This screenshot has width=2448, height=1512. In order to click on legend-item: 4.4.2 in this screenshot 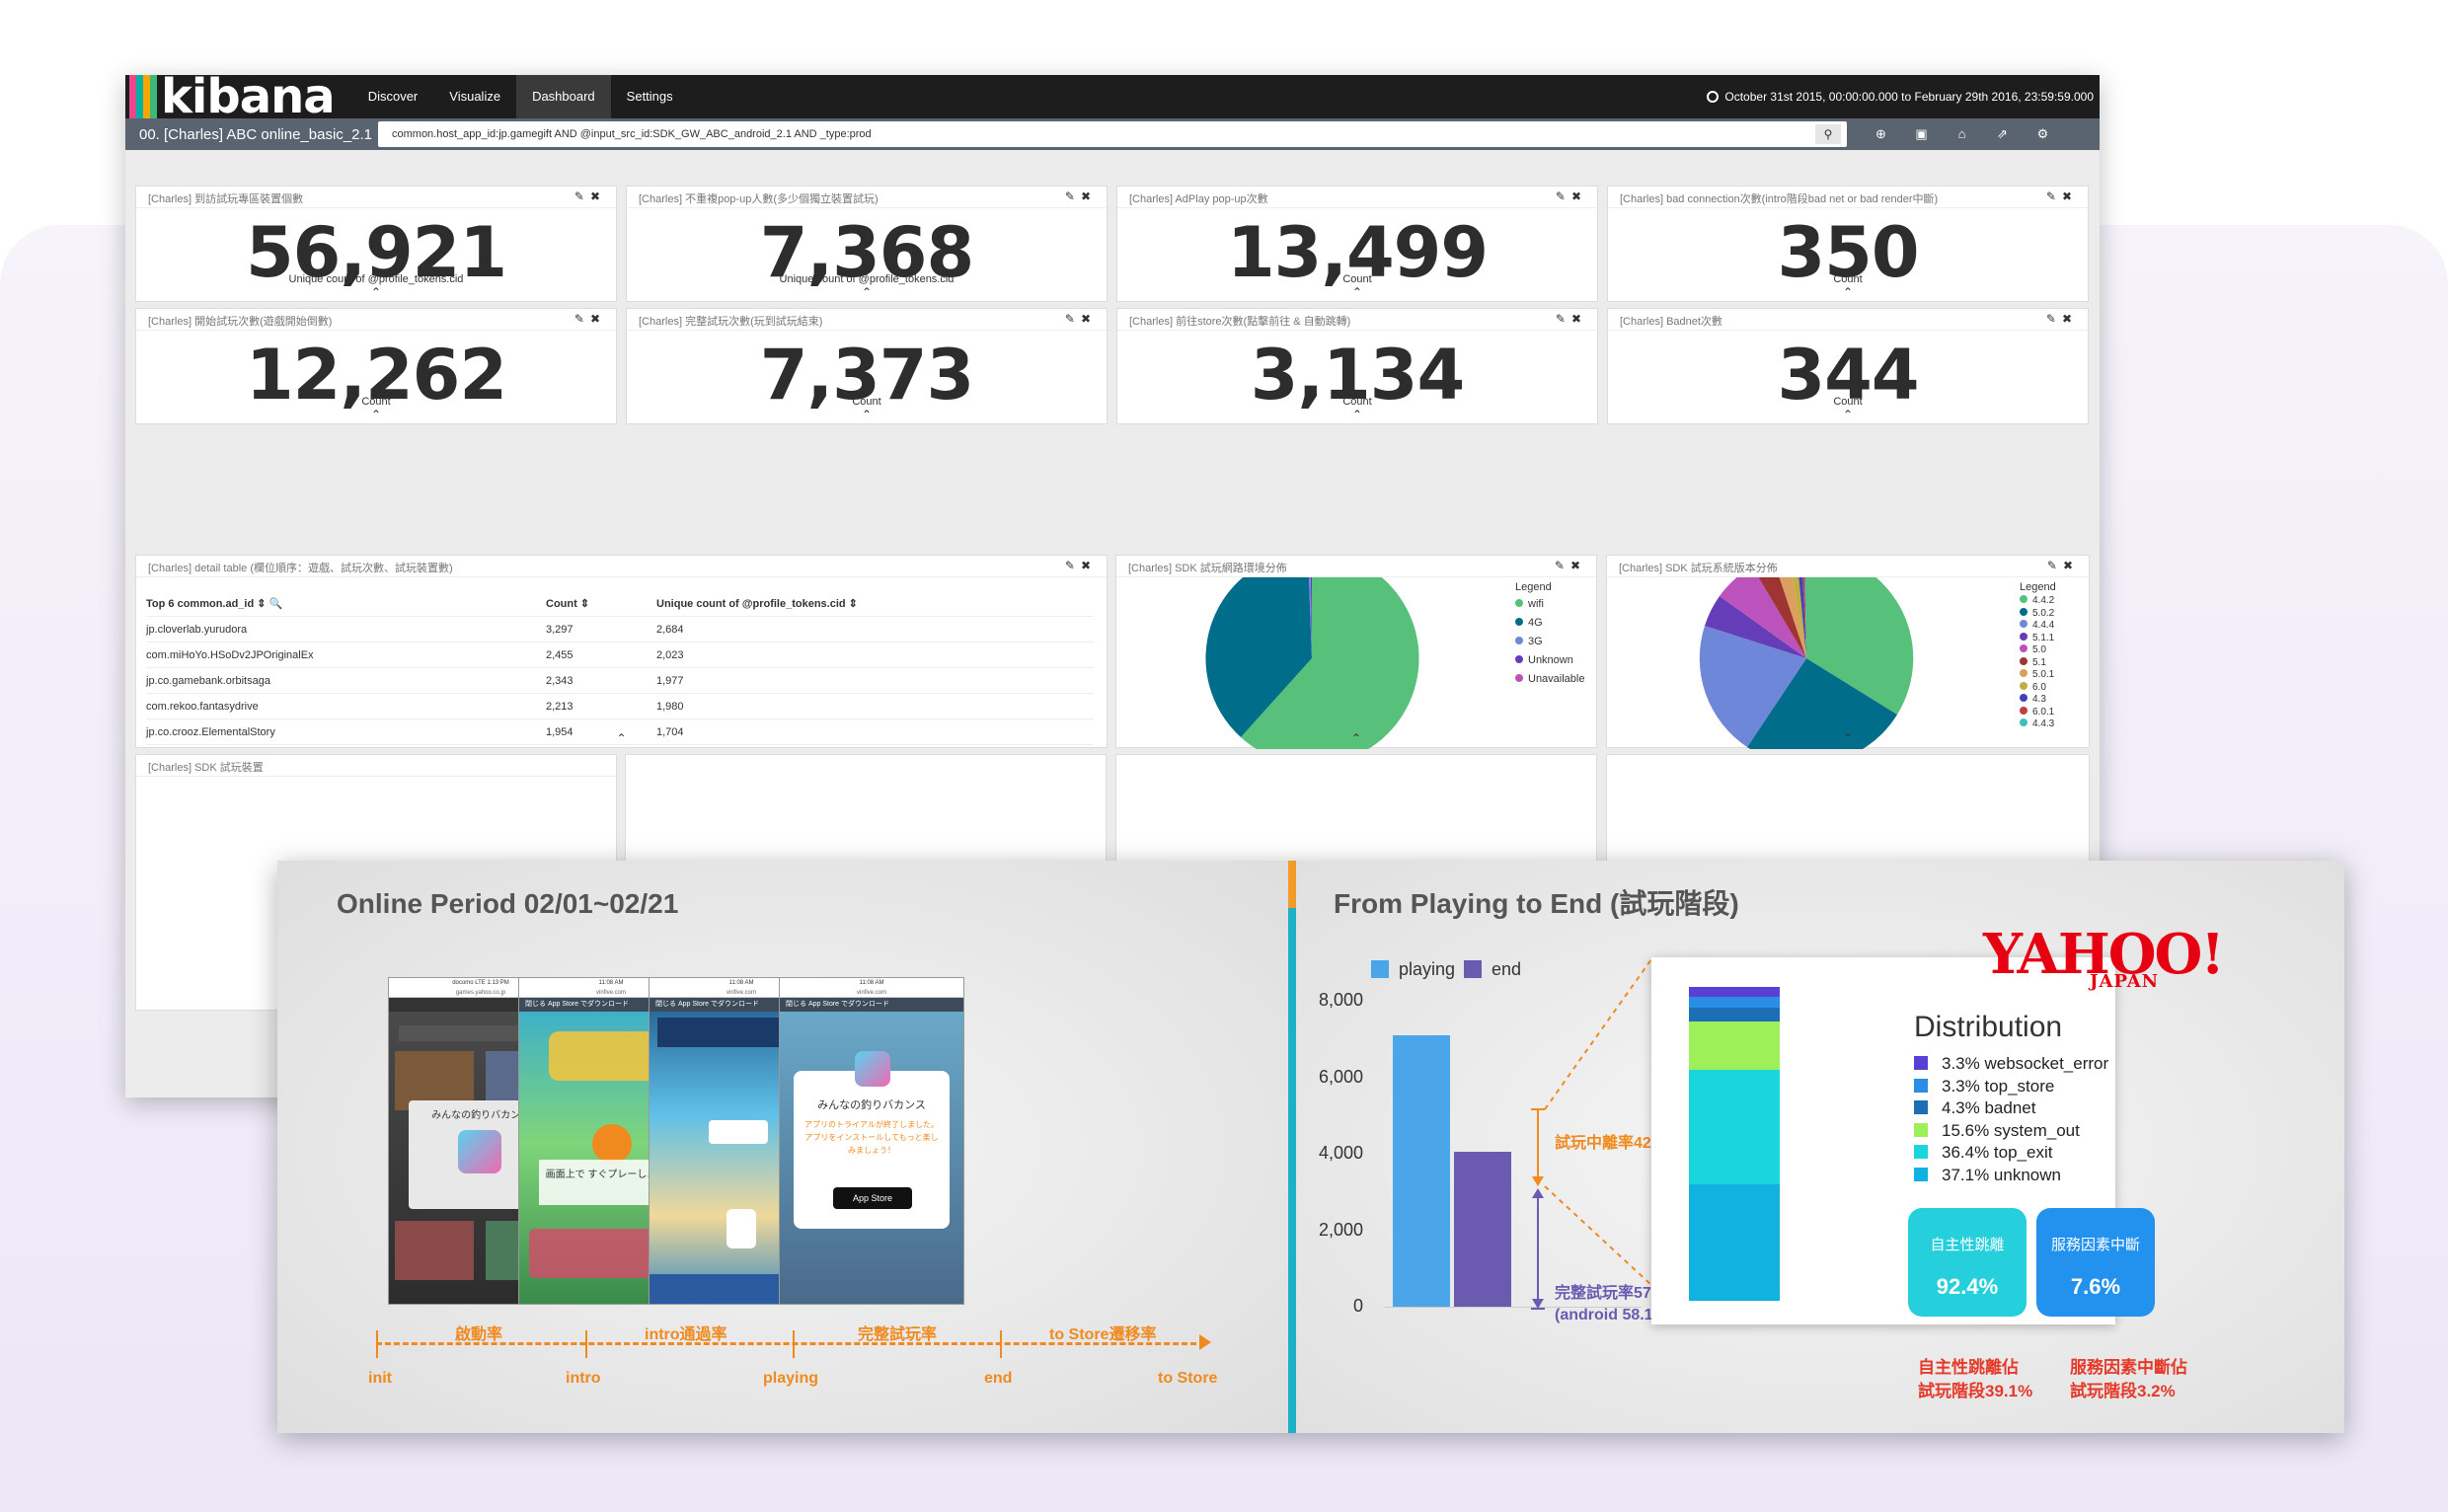, I will do `click(2038, 602)`.